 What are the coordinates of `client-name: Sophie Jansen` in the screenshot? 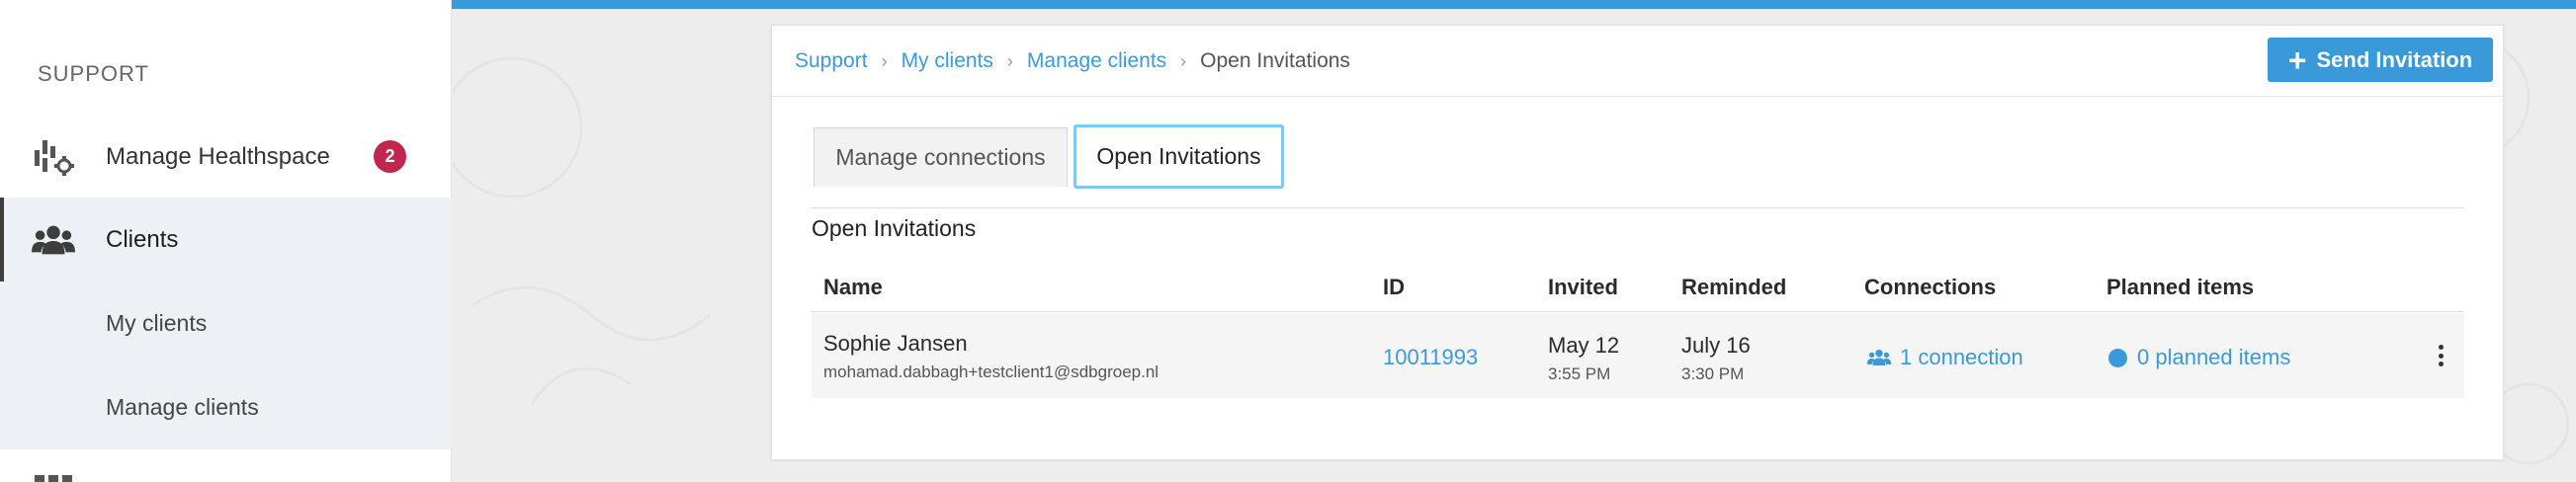 It's located at (895, 343).